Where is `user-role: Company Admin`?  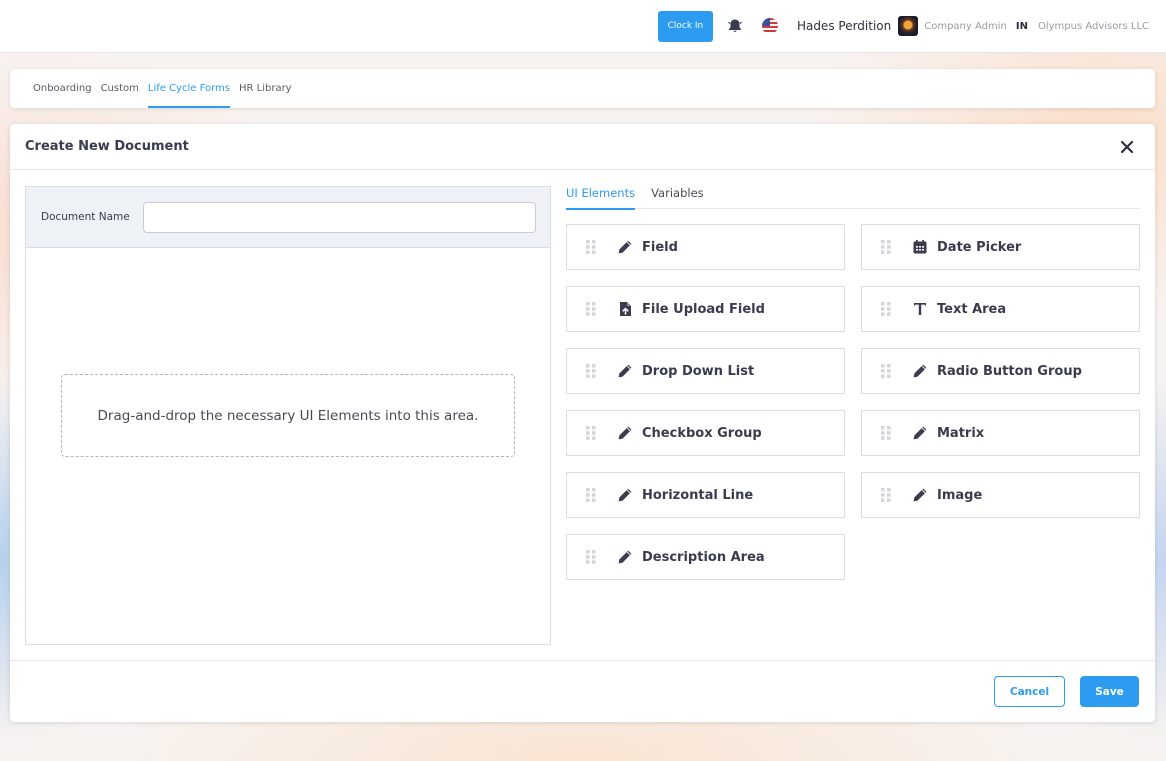
user-role: Company Admin is located at coordinates (965, 26).